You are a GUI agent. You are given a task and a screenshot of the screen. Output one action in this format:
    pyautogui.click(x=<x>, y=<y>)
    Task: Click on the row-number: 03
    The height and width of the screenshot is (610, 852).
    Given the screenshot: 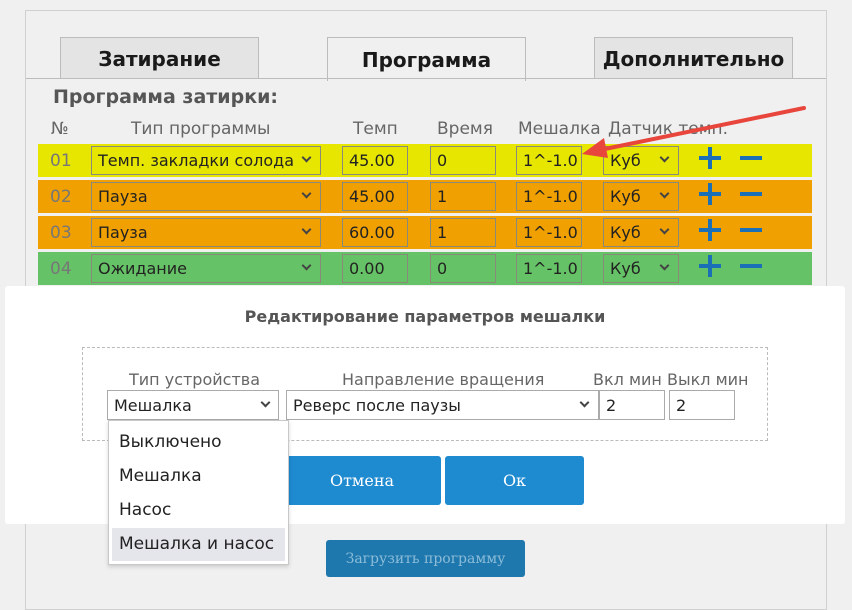 What is the action you would take?
    pyautogui.click(x=61, y=233)
    